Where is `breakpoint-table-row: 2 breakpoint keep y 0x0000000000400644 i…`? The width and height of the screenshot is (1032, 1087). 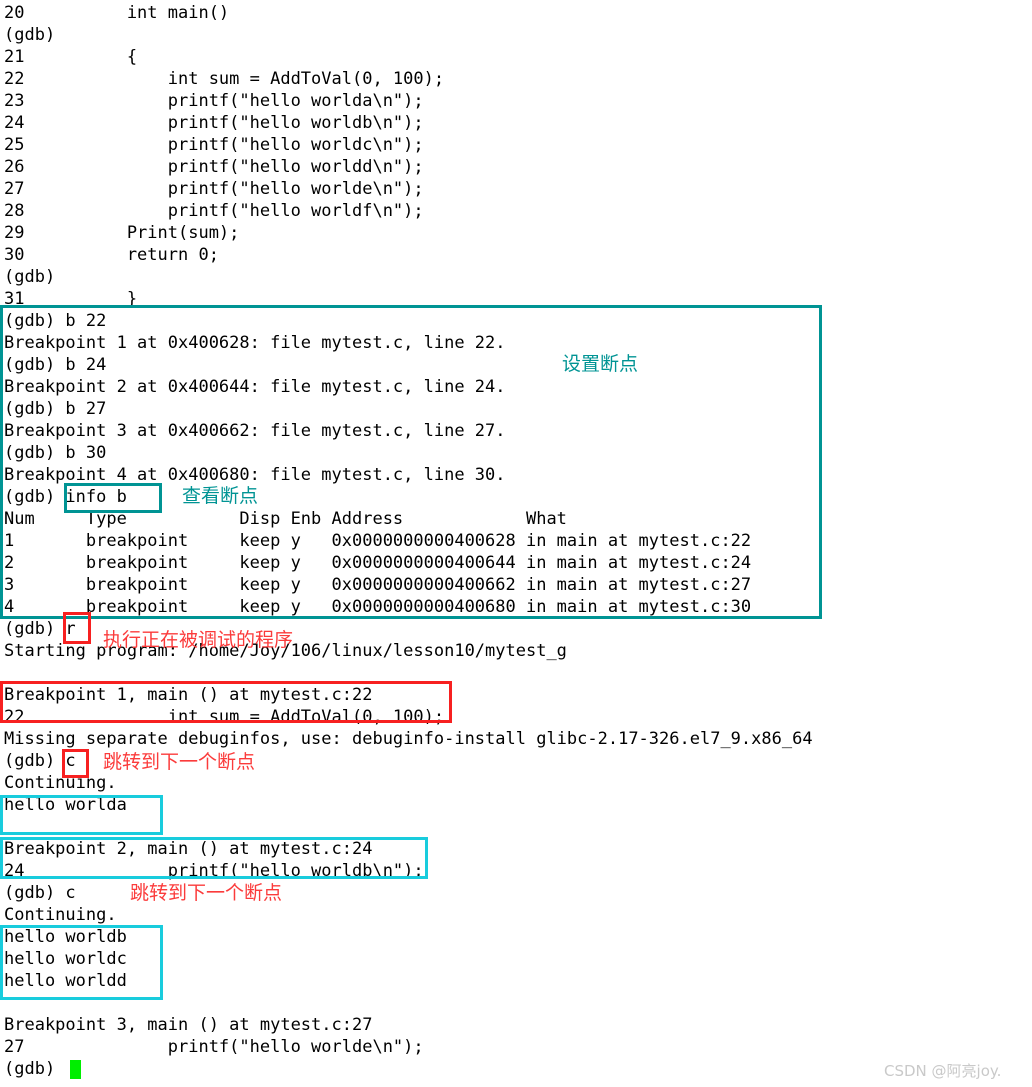
breakpoint-table-row: 2 breakpoint keep y 0x0000000000400644 i… is located at coordinates (378, 563).